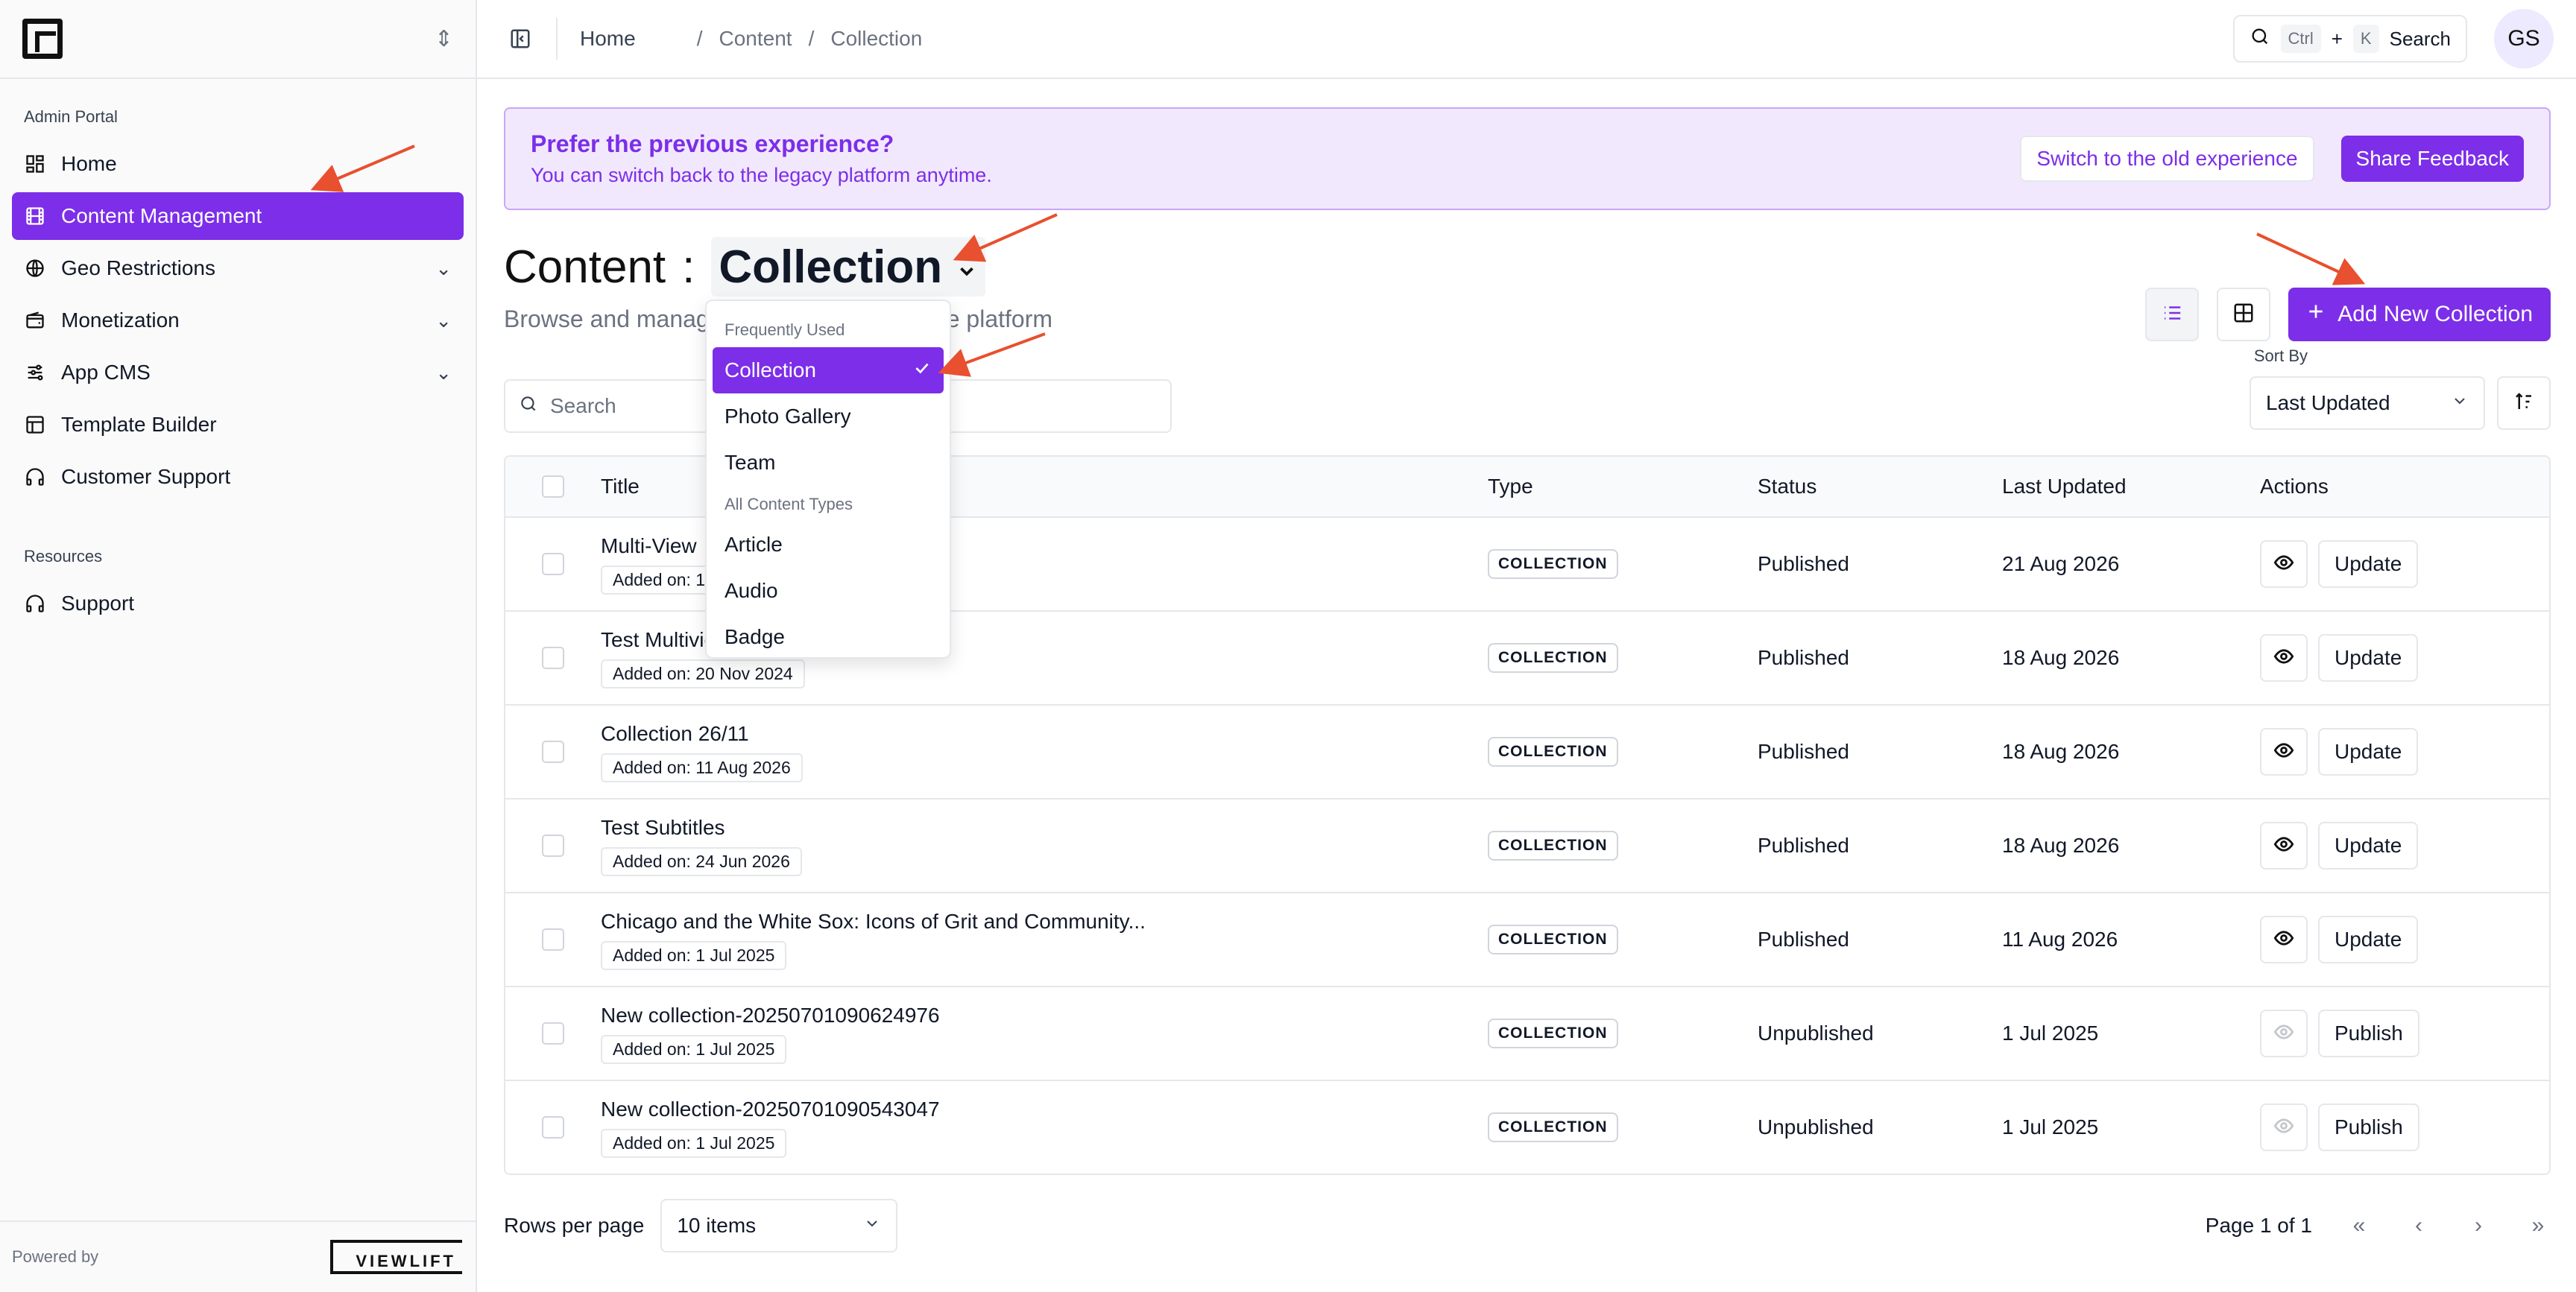  What do you see at coordinates (238, 164) in the screenshot?
I see `sidebar-item-home: Home` at bounding box center [238, 164].